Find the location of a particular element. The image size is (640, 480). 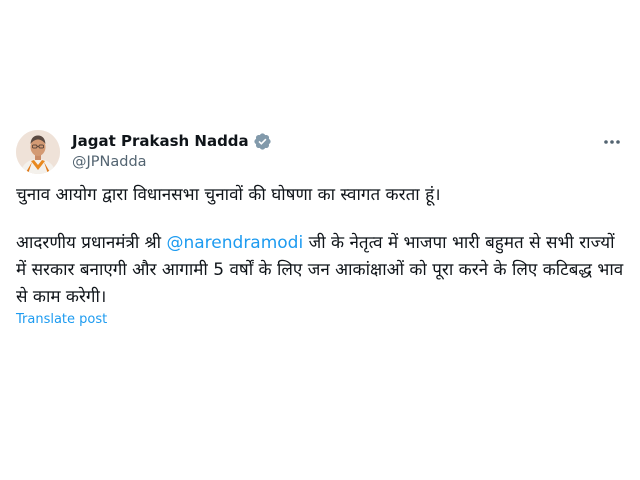

display-name: Jagat Prakash Nadda is located at coordinates (160, 141).